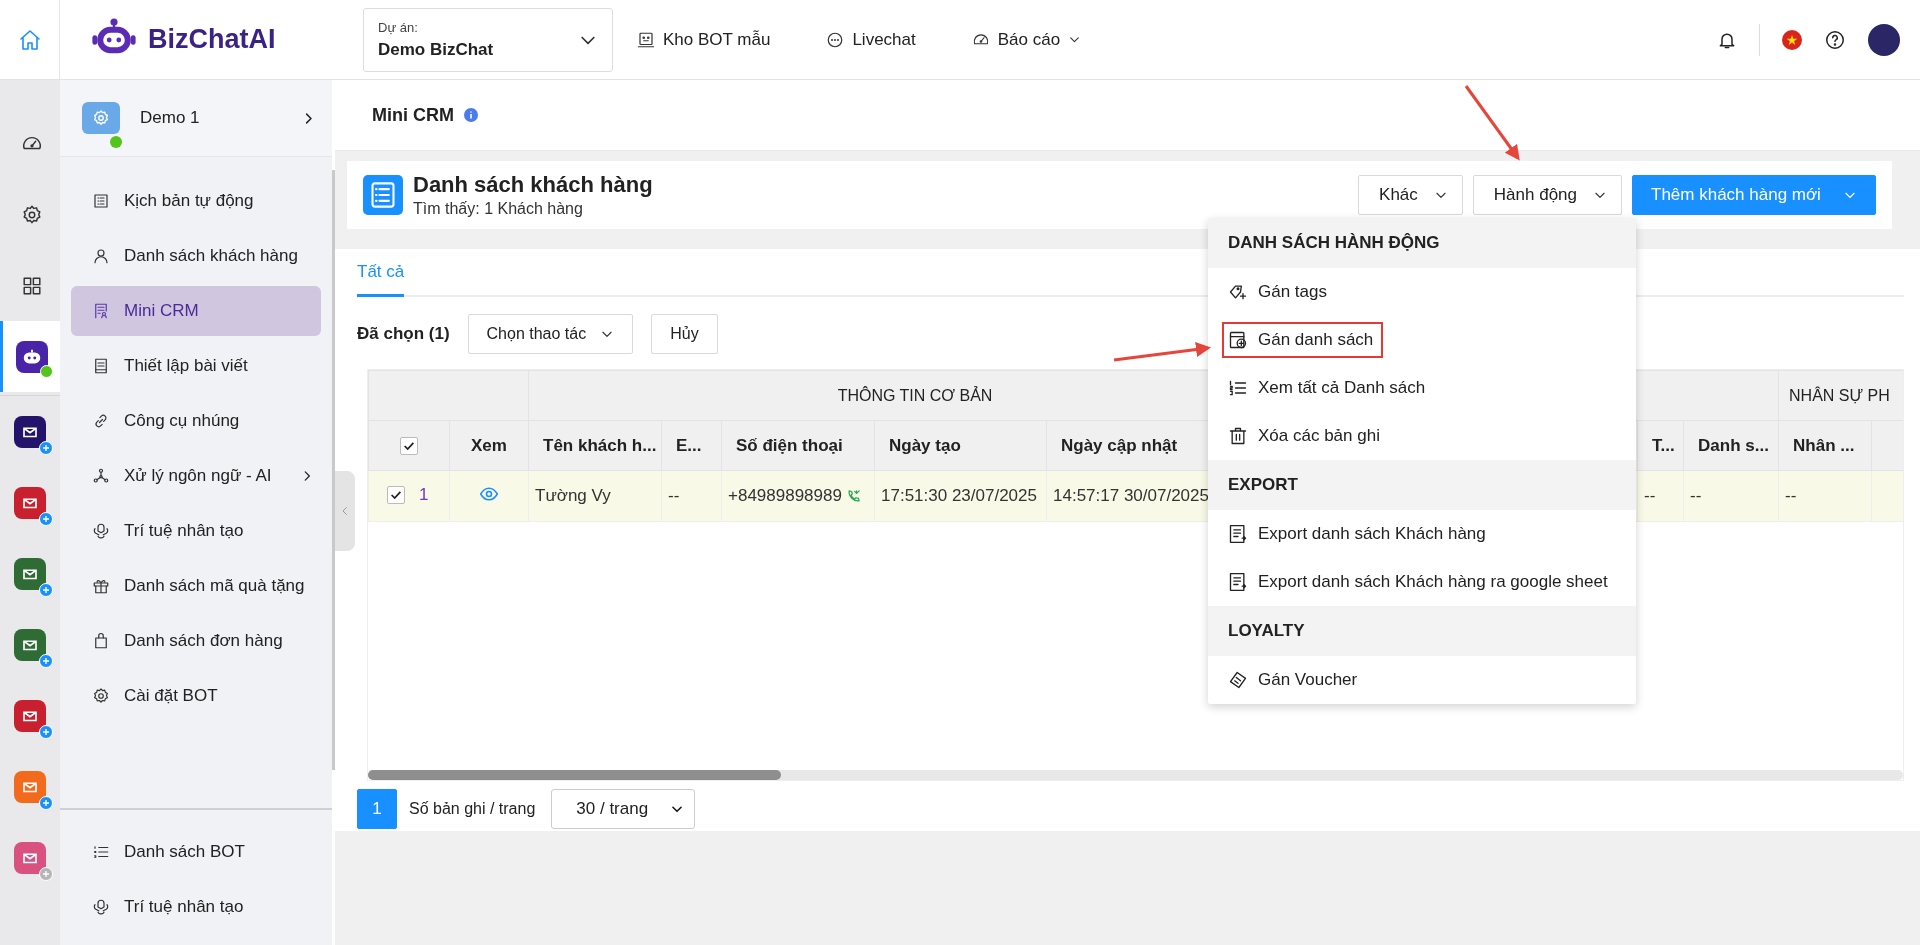  I want to click on menu-section-header: DANH SÁCH HÀNH ĐỘNG, so click(1422, 243).